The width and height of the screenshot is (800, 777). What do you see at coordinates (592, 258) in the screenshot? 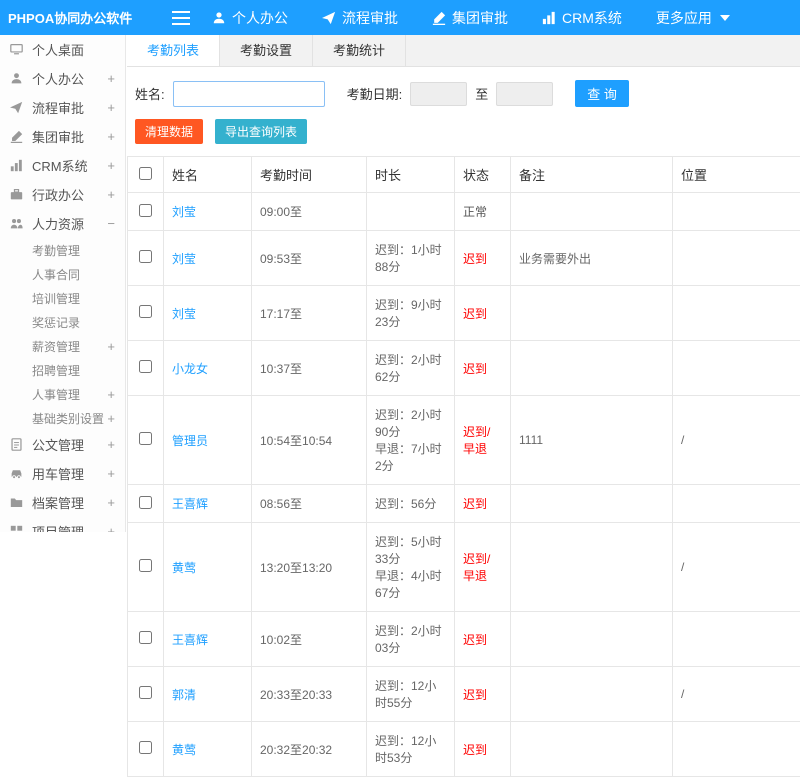
I see `remark: 业务需要外出` at bounding box center [592, 258].